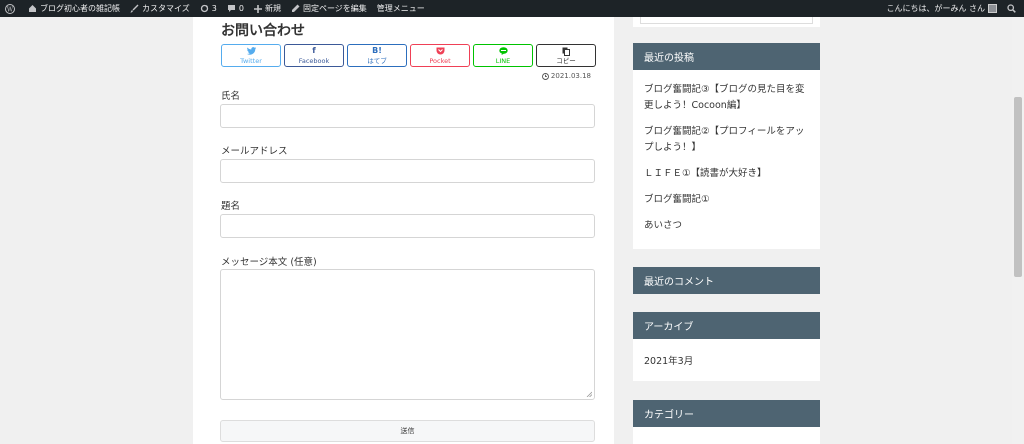 The height and width of the screenshot is (444, 1024). What do you see at coordinates (204, 8) in the screenshot?
I see `updates-icon` at bounding box center [204, 8].